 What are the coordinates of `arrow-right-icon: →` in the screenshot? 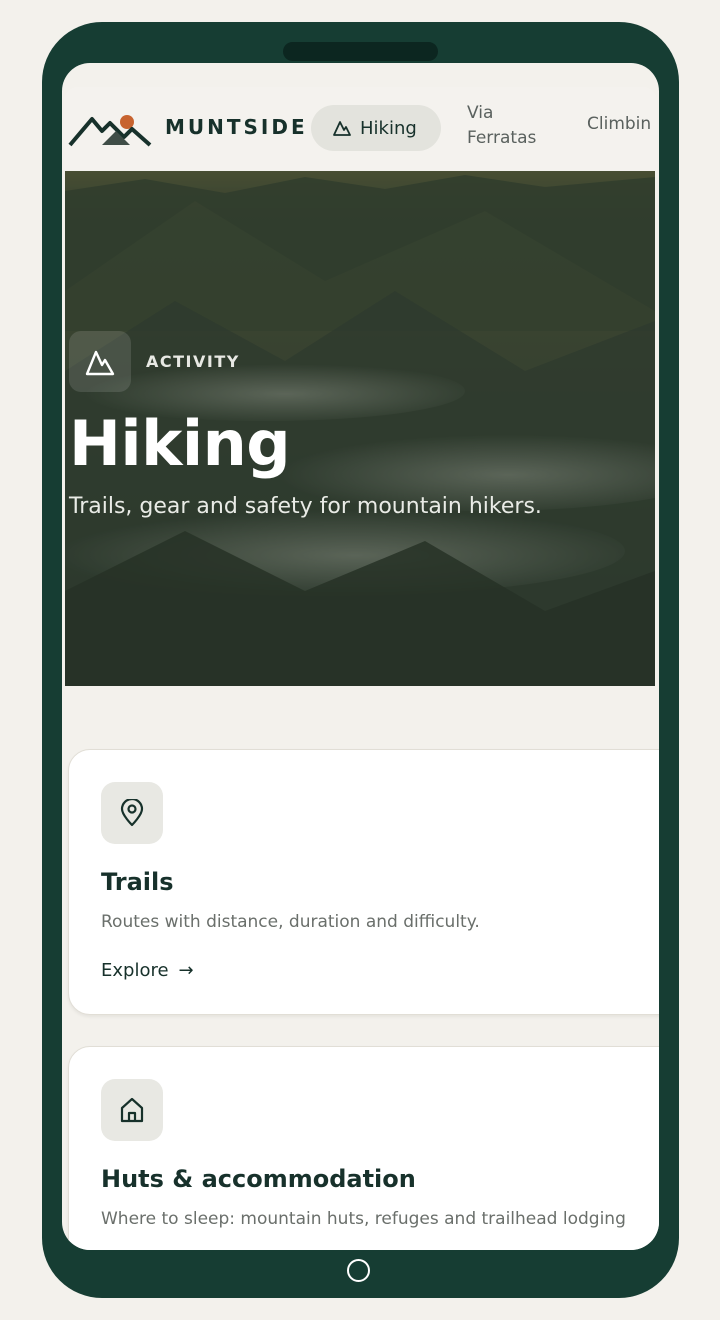 It's located at (186, 970).